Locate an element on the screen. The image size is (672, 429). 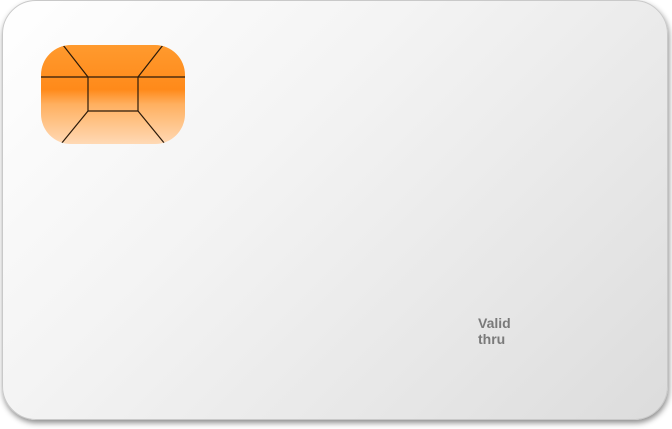
valid-thru-line2: thru is located at coordinates (492, 339).